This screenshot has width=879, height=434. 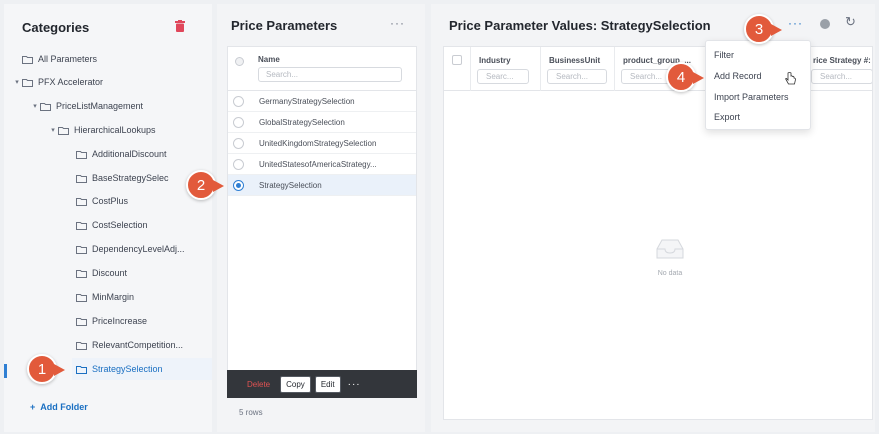 What do you see at coordinates (33, 407) in the screenshot?
I see `plus-icon: +` at bounding box center [33, 407].